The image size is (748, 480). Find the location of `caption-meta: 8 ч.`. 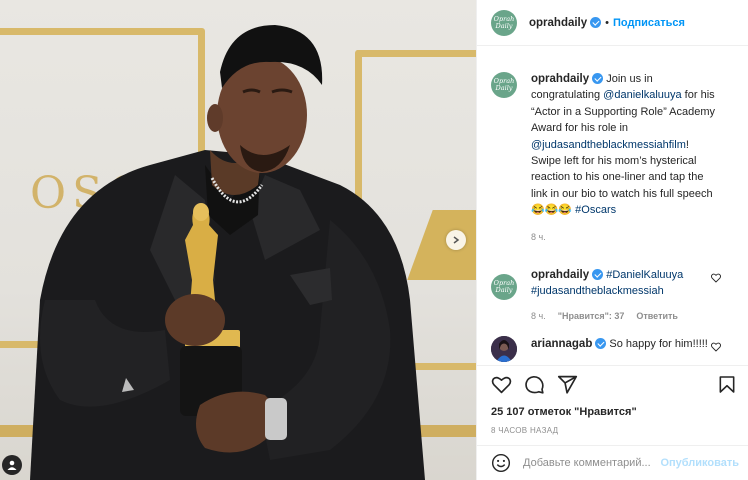

caption-meta: 8 ч. is located at coordinates (626, 237).